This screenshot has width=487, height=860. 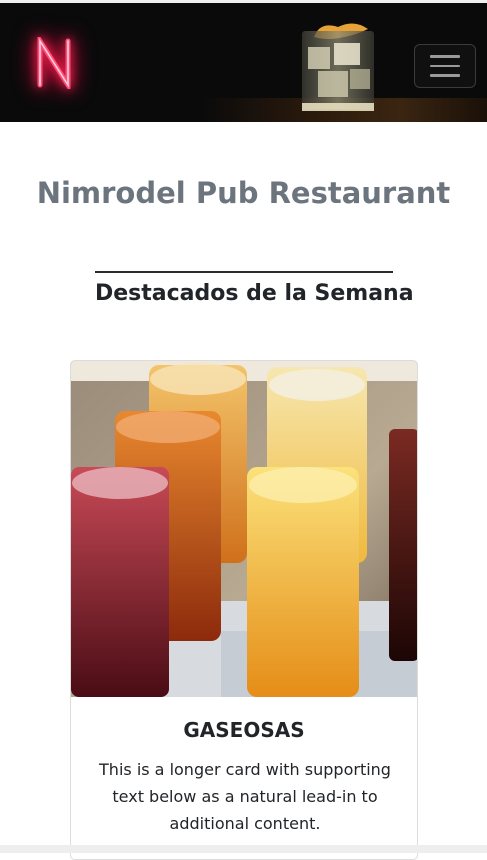 What do you see at coordinates (244, 730) in the screenshot?
I see `card-title: GASEOSAS` at bounding box center [244, 730].